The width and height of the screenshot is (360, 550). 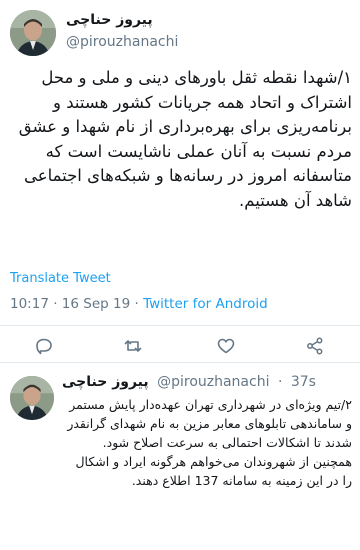 What do you see at coordinates (60, 278) in the screenshot?
I see `translate-tweet-link: Translate Tweet` at bounding box center [60, 278].